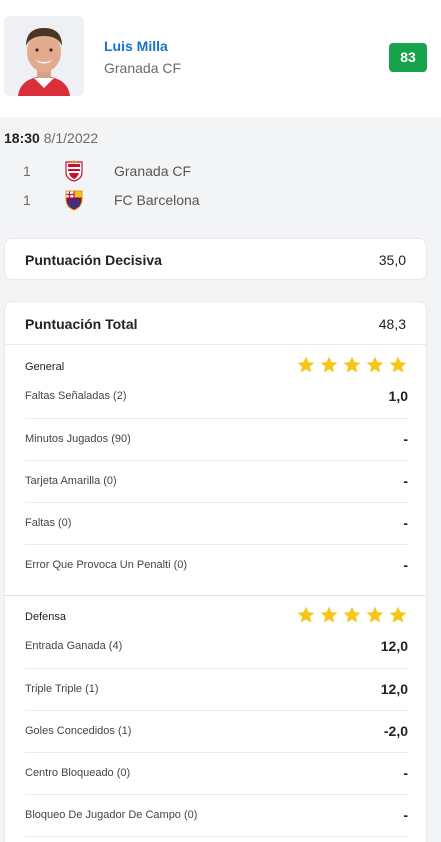 This screenshot has width=441, height=842. What do you see at coordinates (408, 57) in the screenshot?
I see `rating-badge: 83` at bounding box center [408, 57].